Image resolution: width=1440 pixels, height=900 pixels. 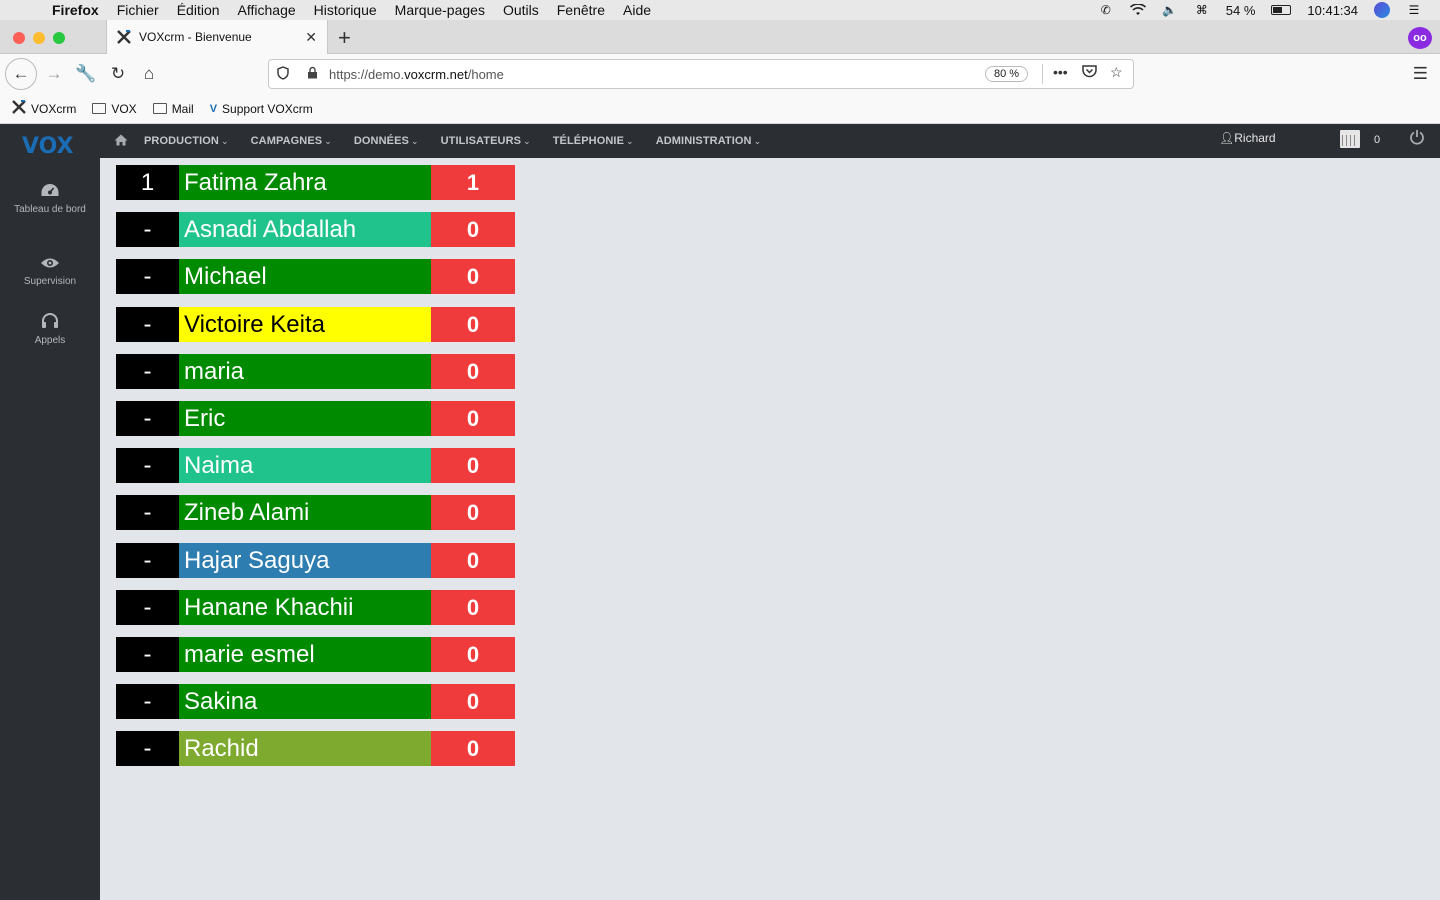 I want to click on battery-icon, so click(x=1281, y=10).